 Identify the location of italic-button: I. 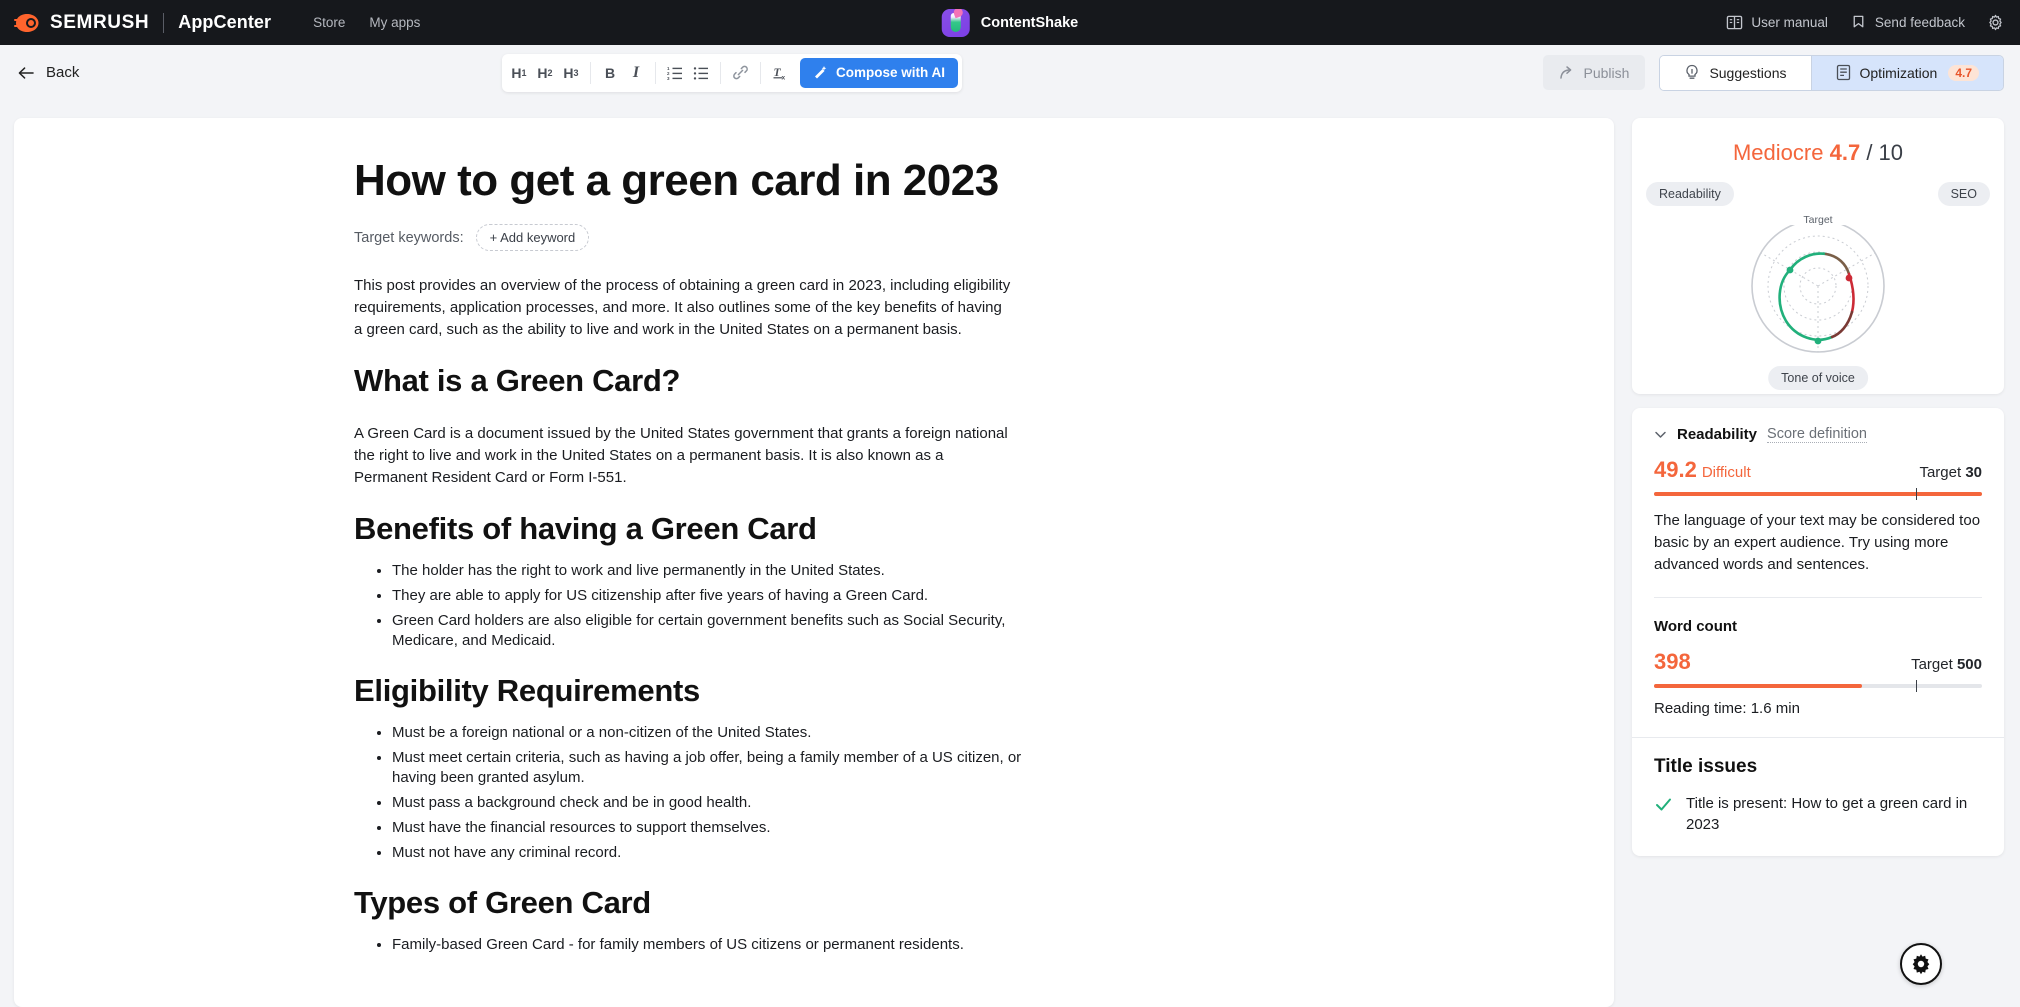
(636, 73).